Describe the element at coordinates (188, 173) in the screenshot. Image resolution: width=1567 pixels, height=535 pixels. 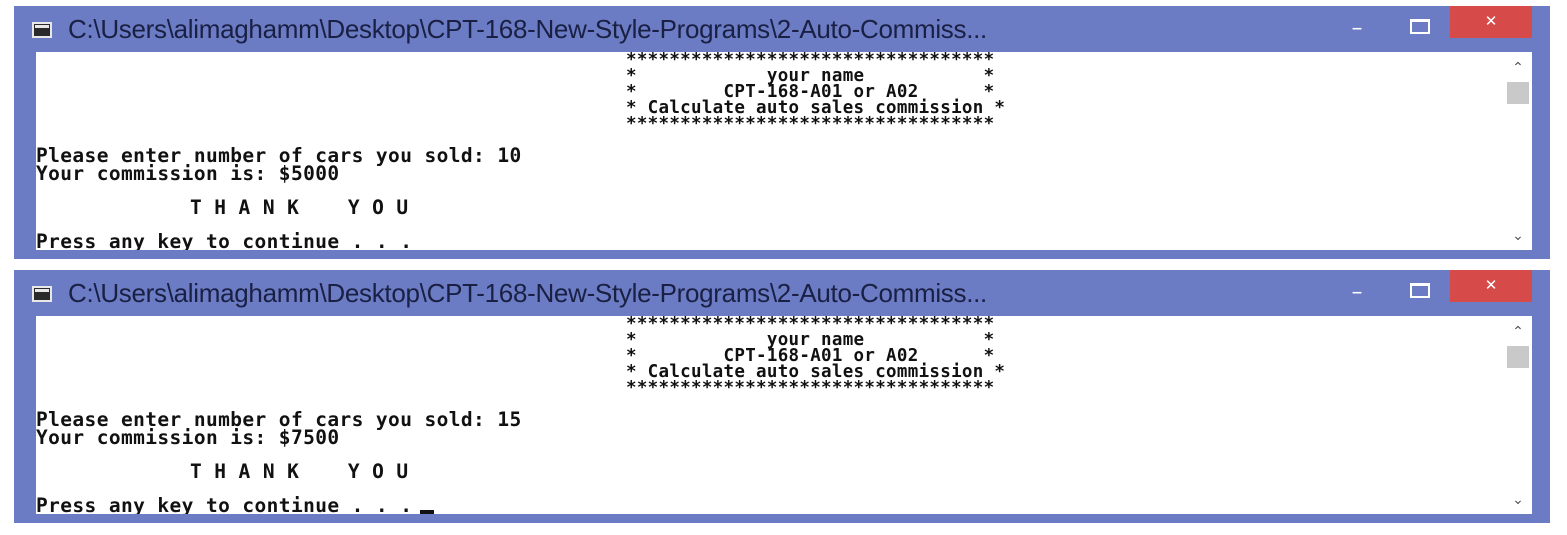
I see `commission-output: Your commission is: $5000` at that location.